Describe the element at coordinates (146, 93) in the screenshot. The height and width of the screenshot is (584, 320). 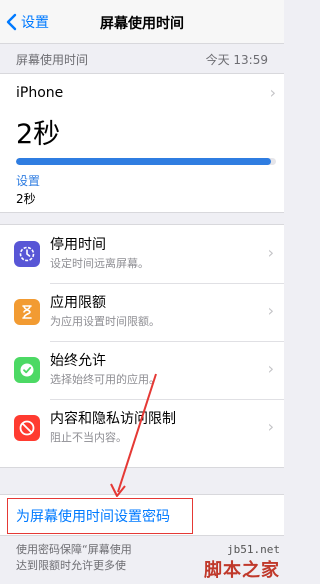
I see `device-row: iPhone ›` at that location.